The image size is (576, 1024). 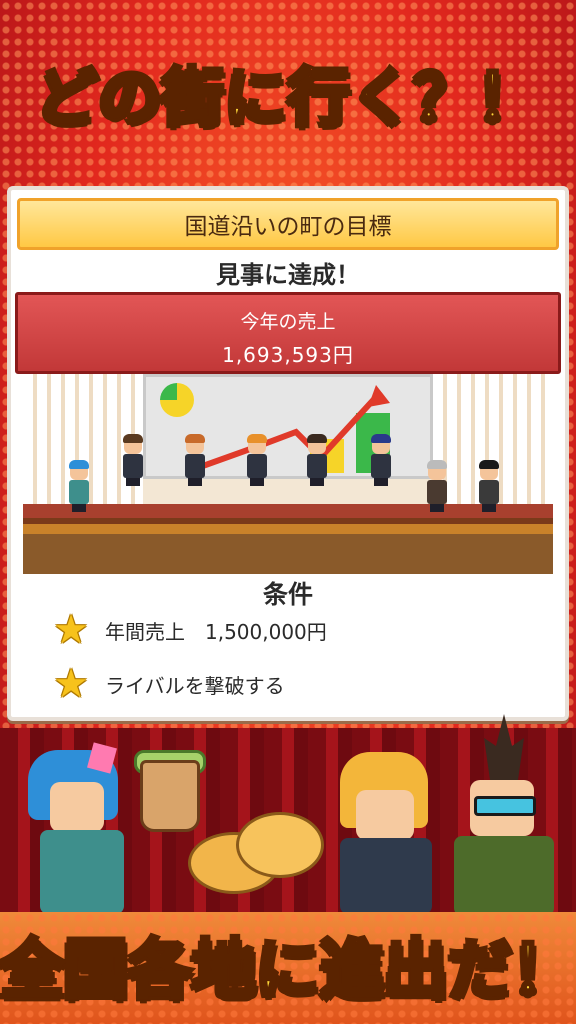 What do you see at coordinates (280, 845) in the screenshot?
I see `bun-icon` at bounding box center [280, 845].